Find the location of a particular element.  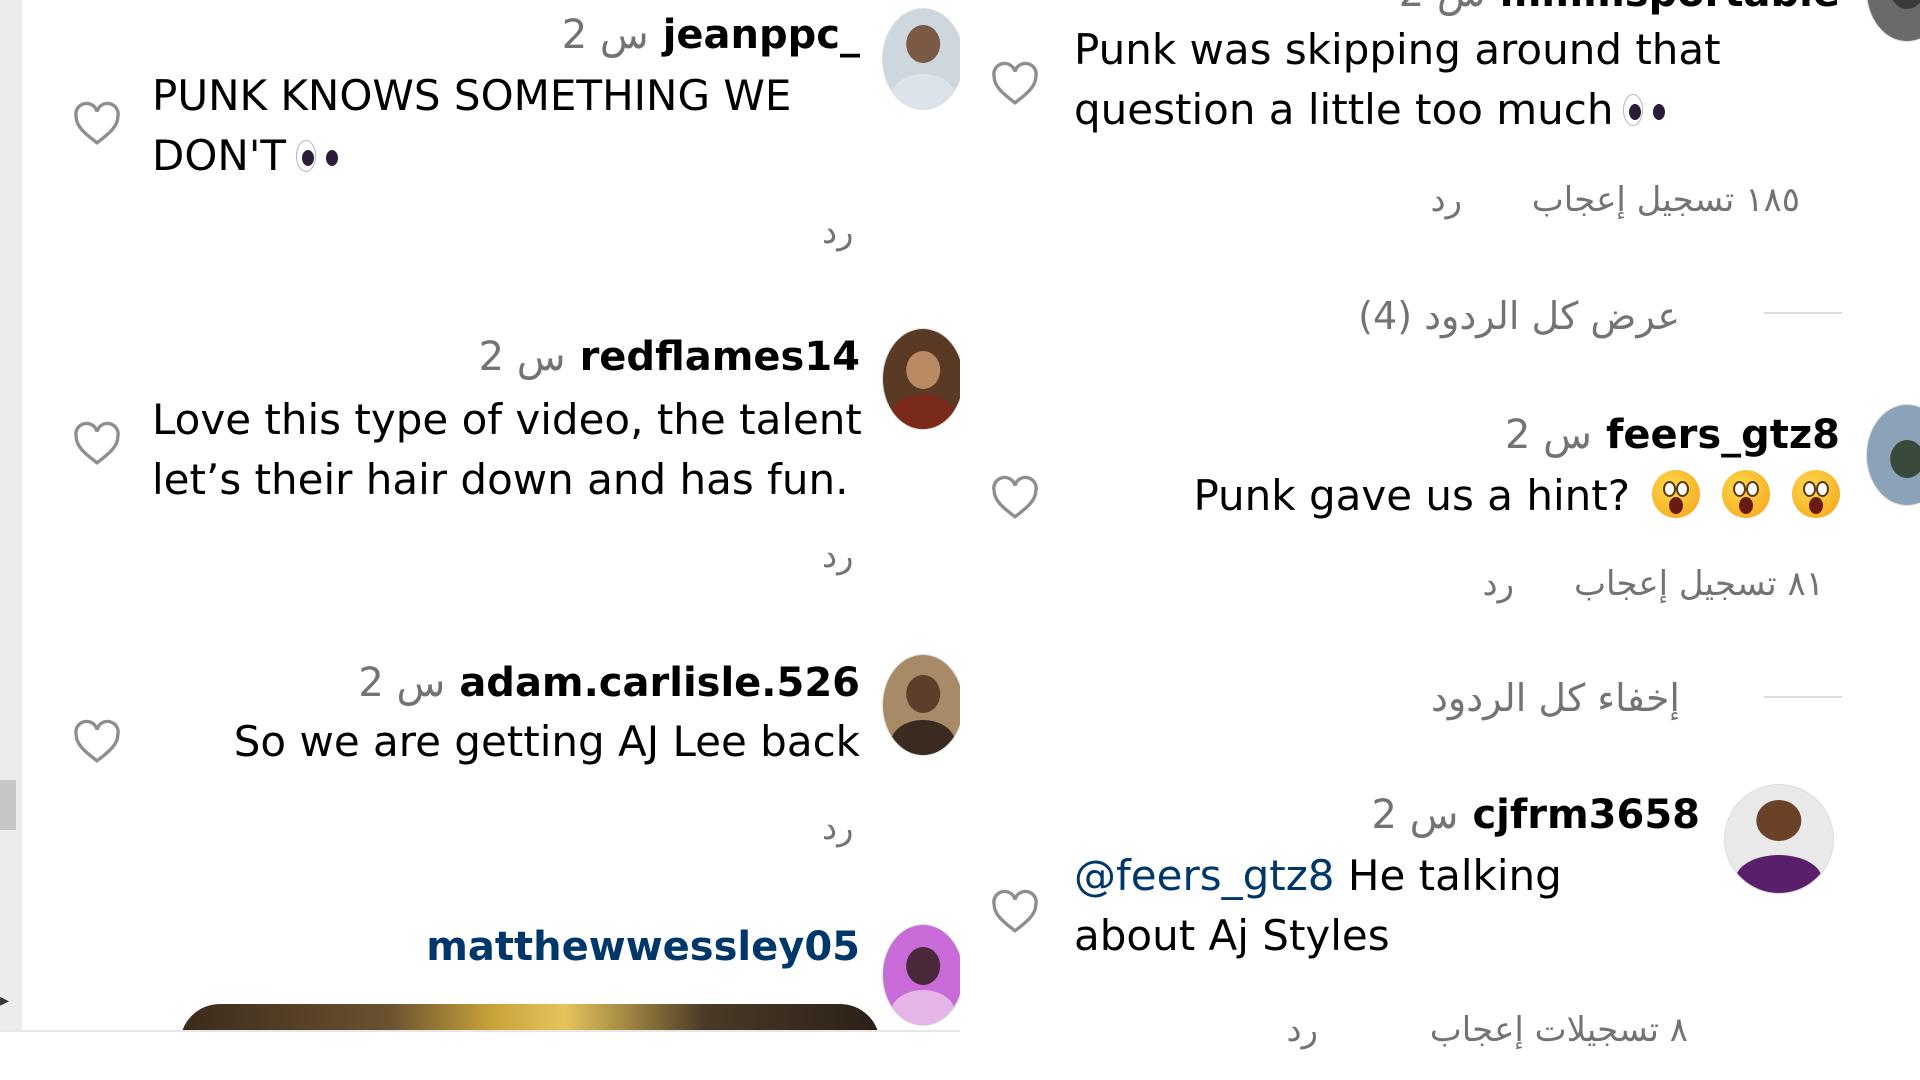

comment-meta: 2 س redflames14 is located at coordinates (669, 357).